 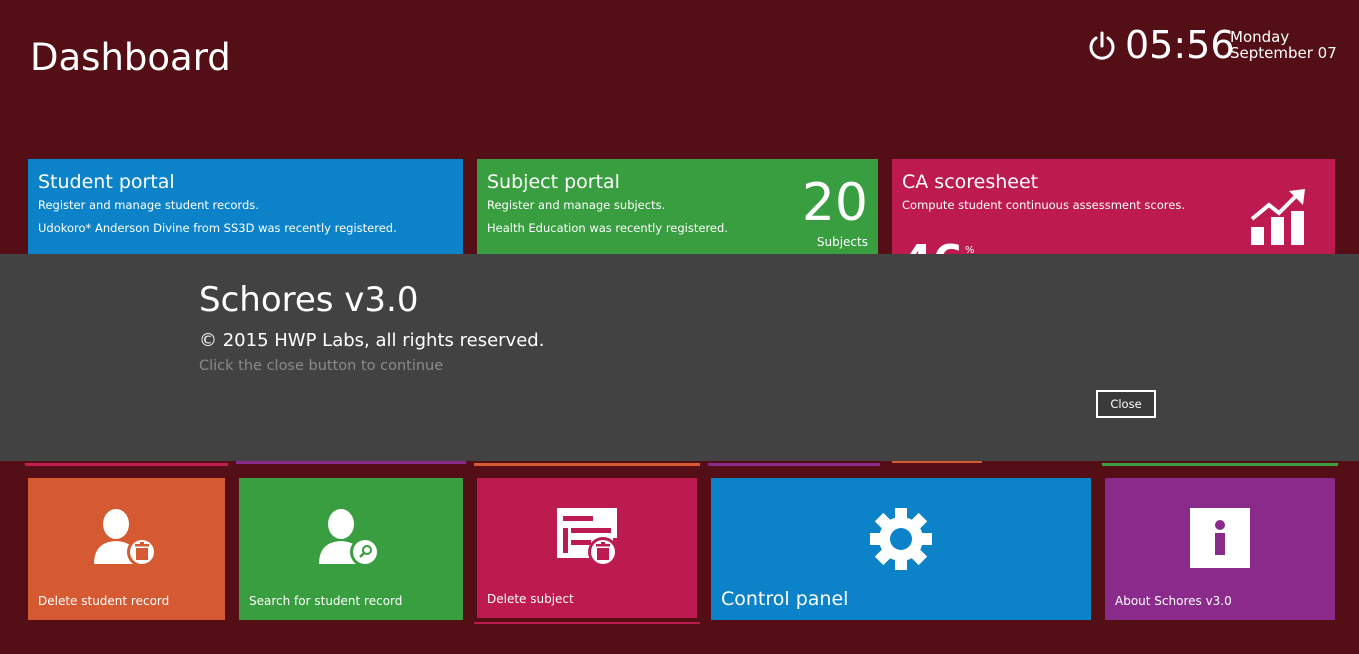 What do you see at coordinates (1260, 37) in the screenshot?
I see `clock-day: Monday` at bounding box center [1260, 37].